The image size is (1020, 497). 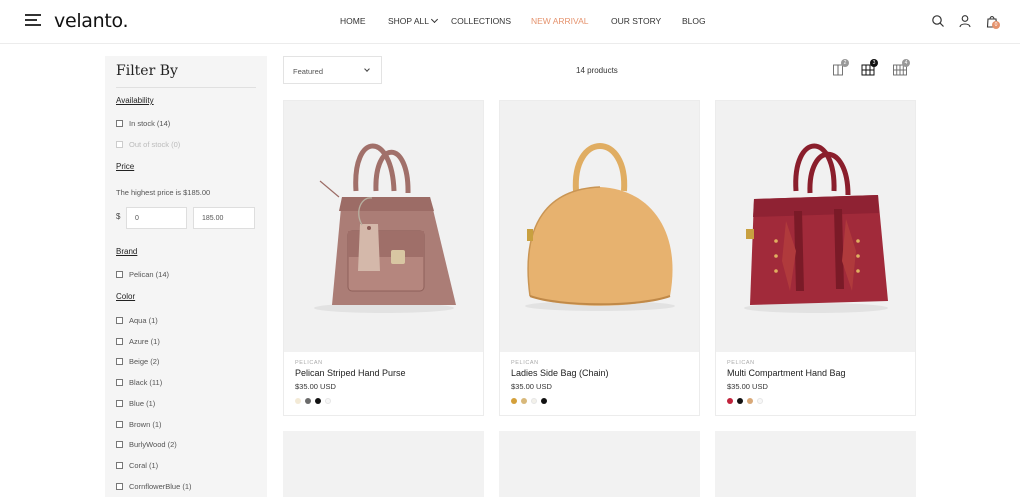 I want to click on nav-home: HOME, so click(x=353, y=21).